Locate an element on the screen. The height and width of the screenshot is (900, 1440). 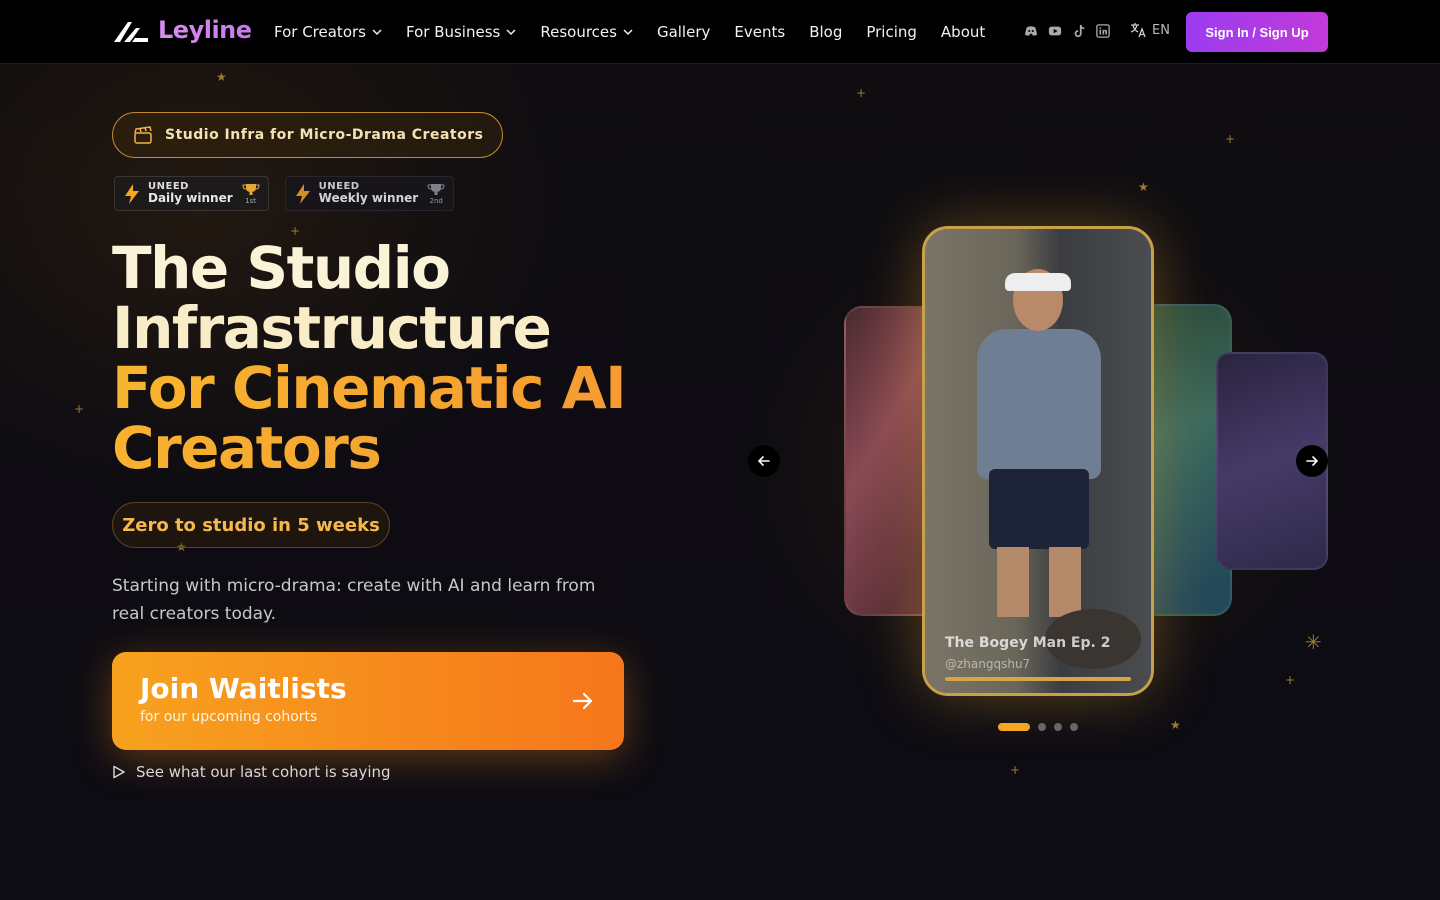
carousel-prev-button is located at coordinates (764, 461).